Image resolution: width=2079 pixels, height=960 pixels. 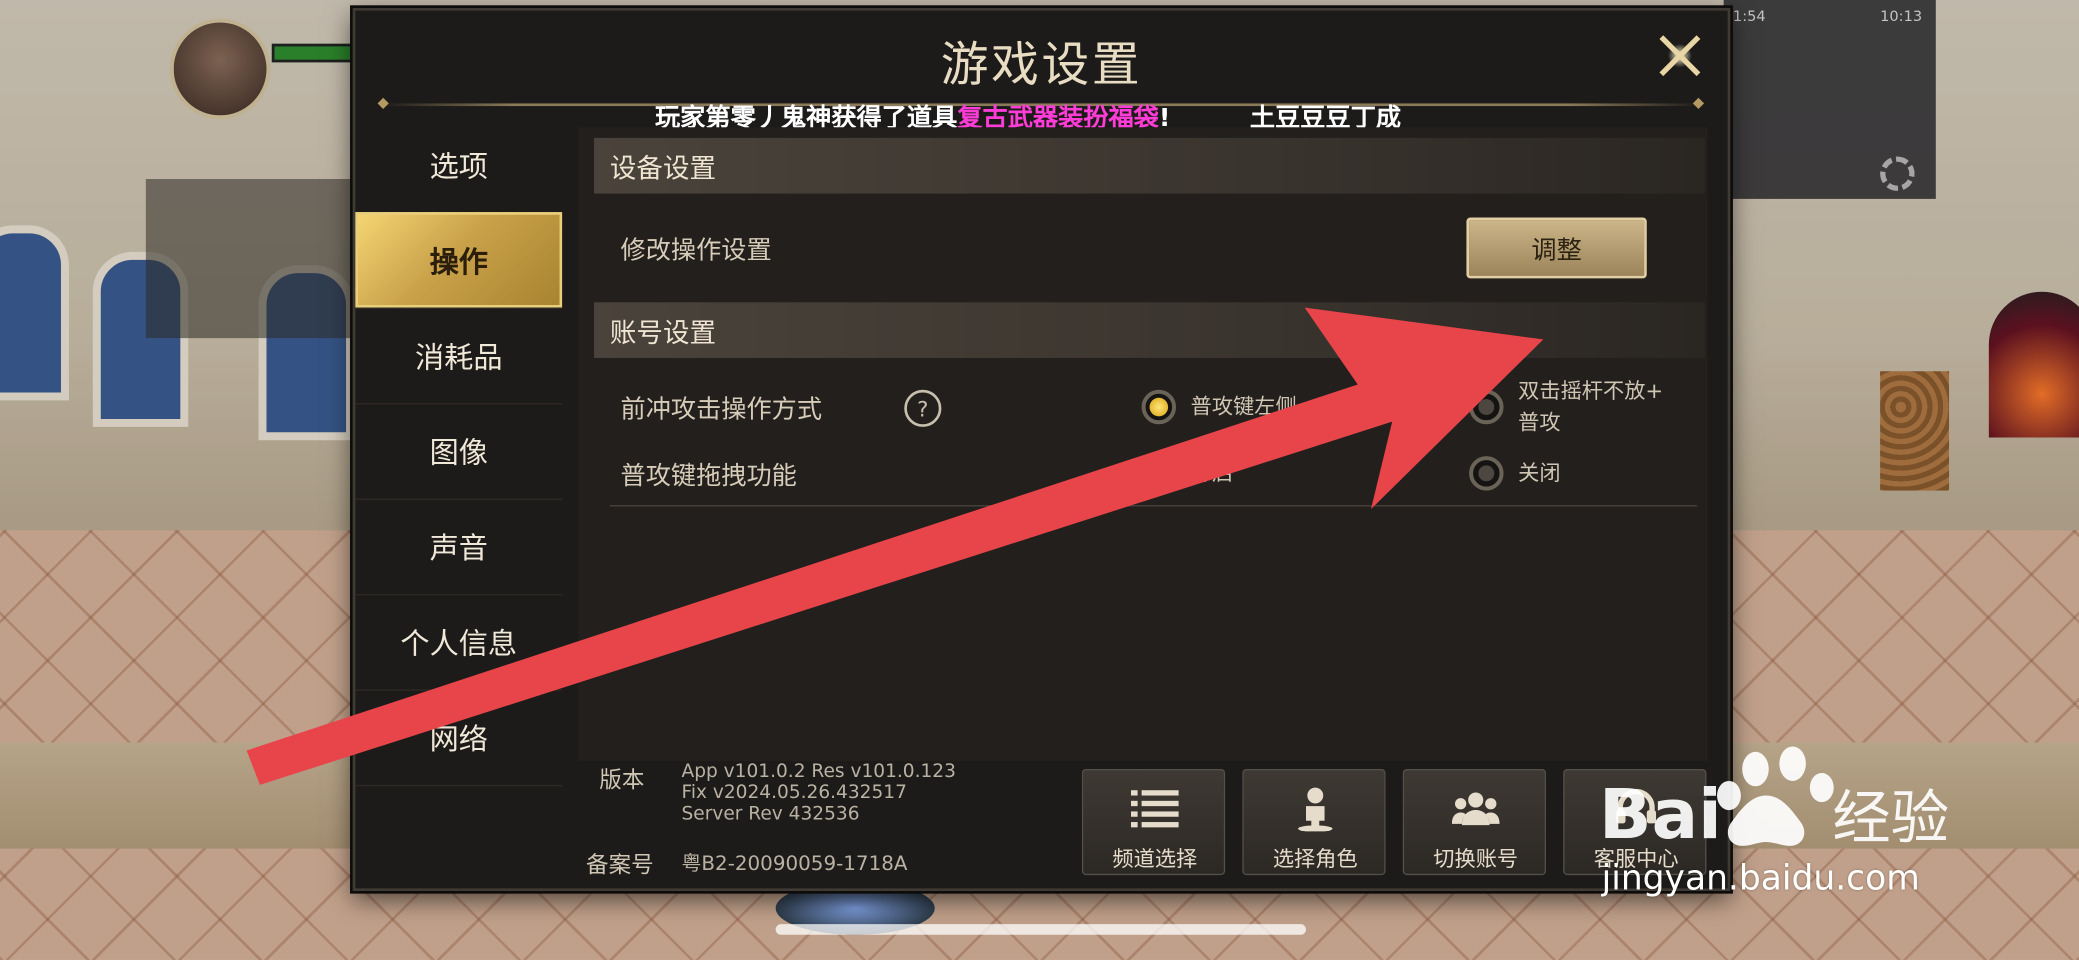 What do you see at coordinates (1760, 879) in the screenshot?
I see `watermark-url: jingyan.baidu.com` at bounding box center [1760, 879].